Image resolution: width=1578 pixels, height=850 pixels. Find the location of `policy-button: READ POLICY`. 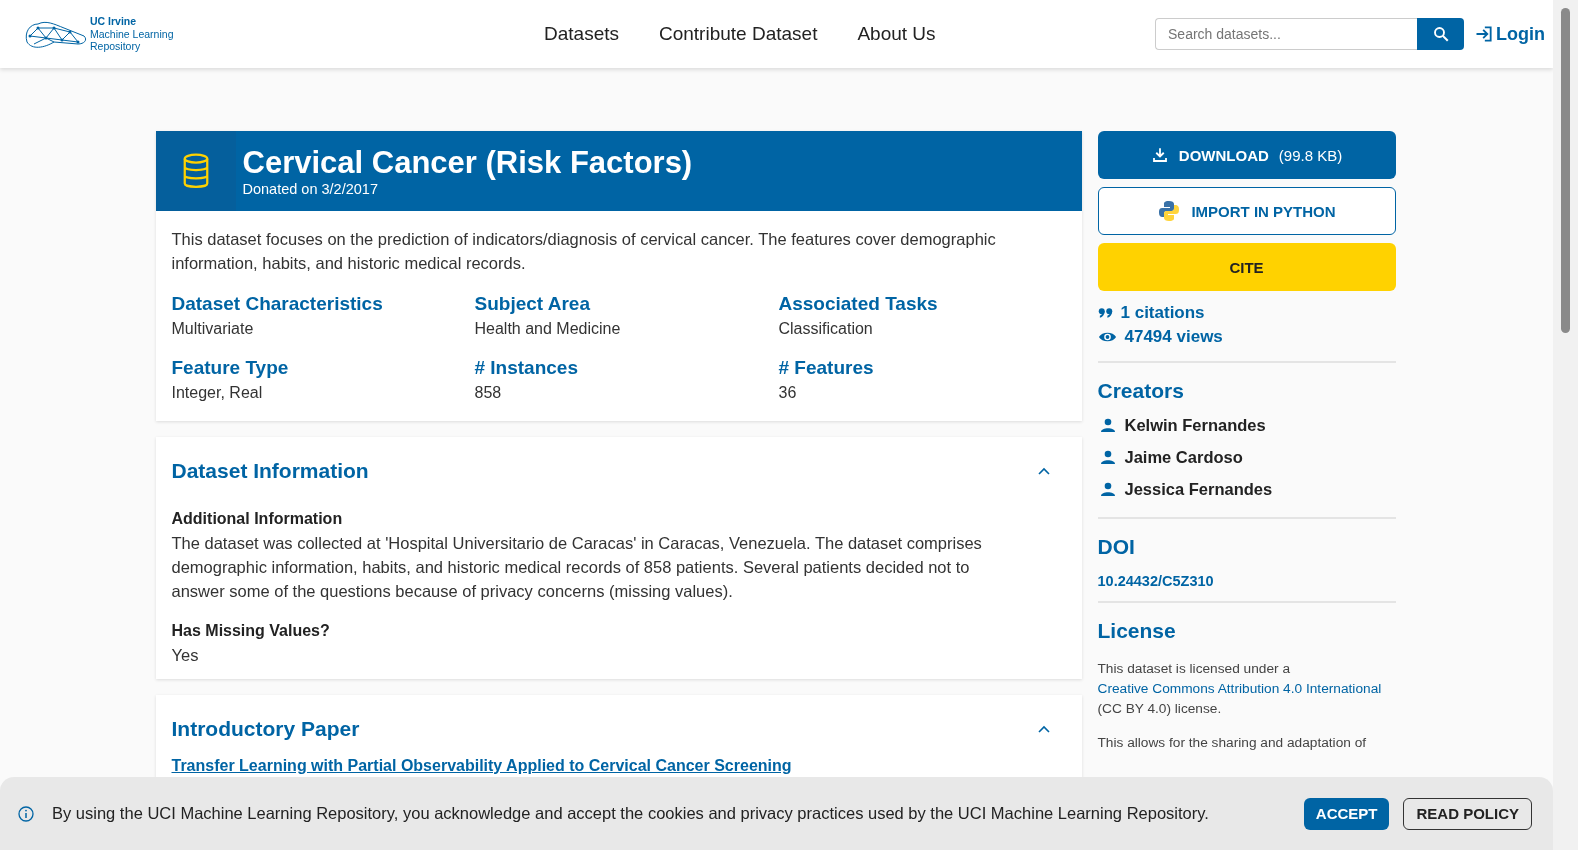

policy-button: READ POLICY is located at coordinates (1467, 813).